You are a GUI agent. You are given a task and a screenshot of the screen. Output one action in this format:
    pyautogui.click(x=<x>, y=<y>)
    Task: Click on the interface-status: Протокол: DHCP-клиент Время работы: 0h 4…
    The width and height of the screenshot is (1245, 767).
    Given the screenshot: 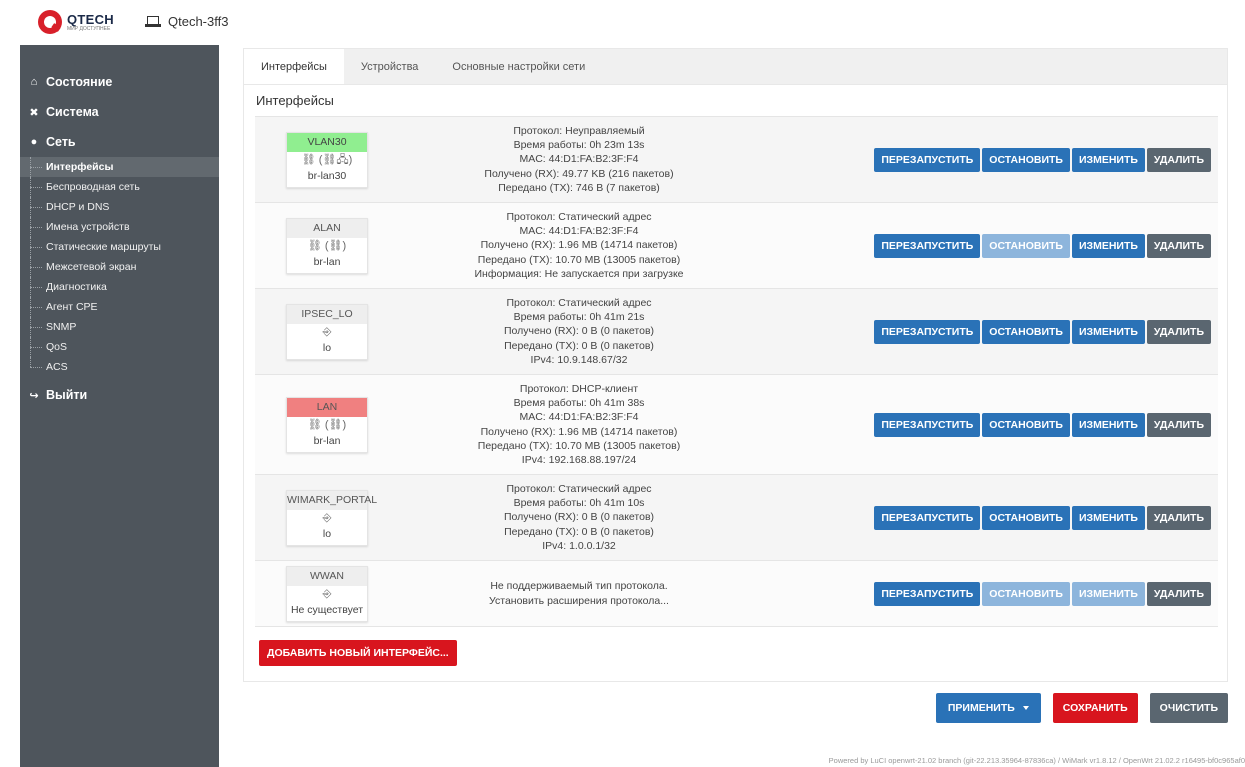 What is the action you would take?
    pyautogui.click(x=579, y=424)
    